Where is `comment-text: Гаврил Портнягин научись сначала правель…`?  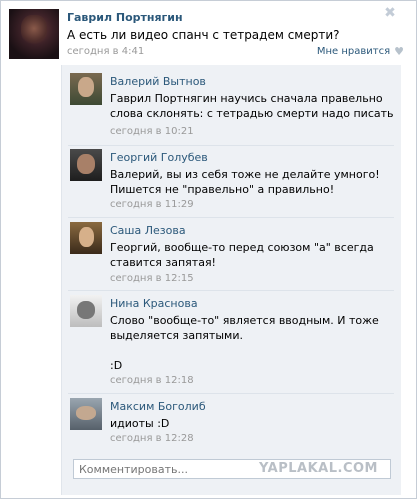 comment-text: Гаврил Портнягин научись сначала правель… is located at coordinates (252, 106).